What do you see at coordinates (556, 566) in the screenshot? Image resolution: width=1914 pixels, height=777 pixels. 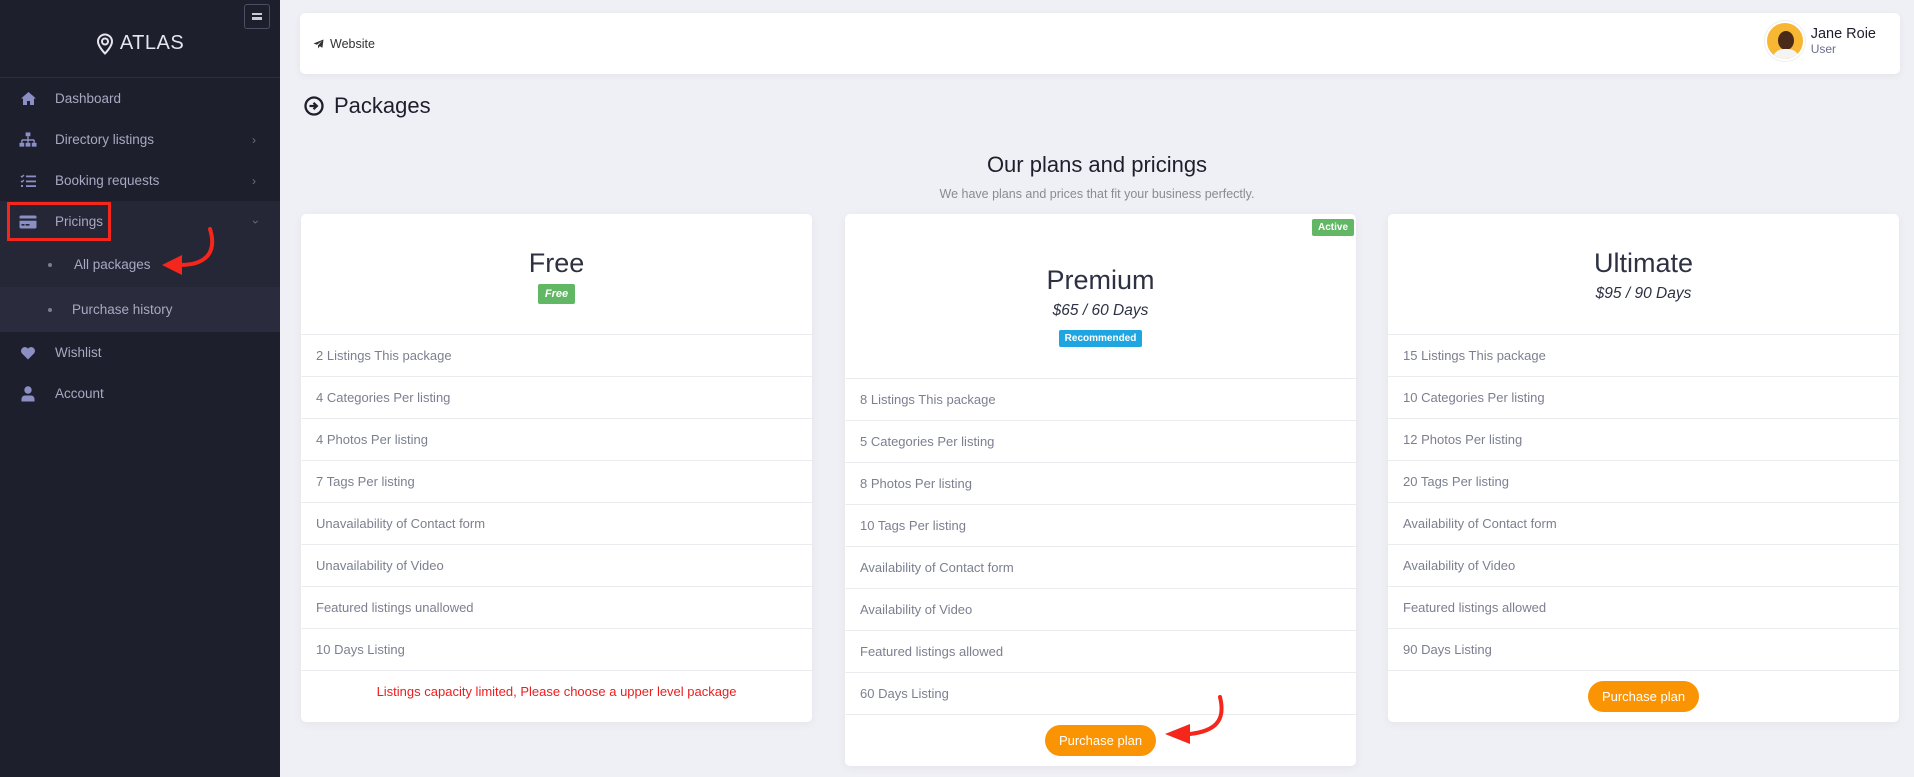 I see `feature-item: Unavailability of Video` at bounding box center [556, 566].